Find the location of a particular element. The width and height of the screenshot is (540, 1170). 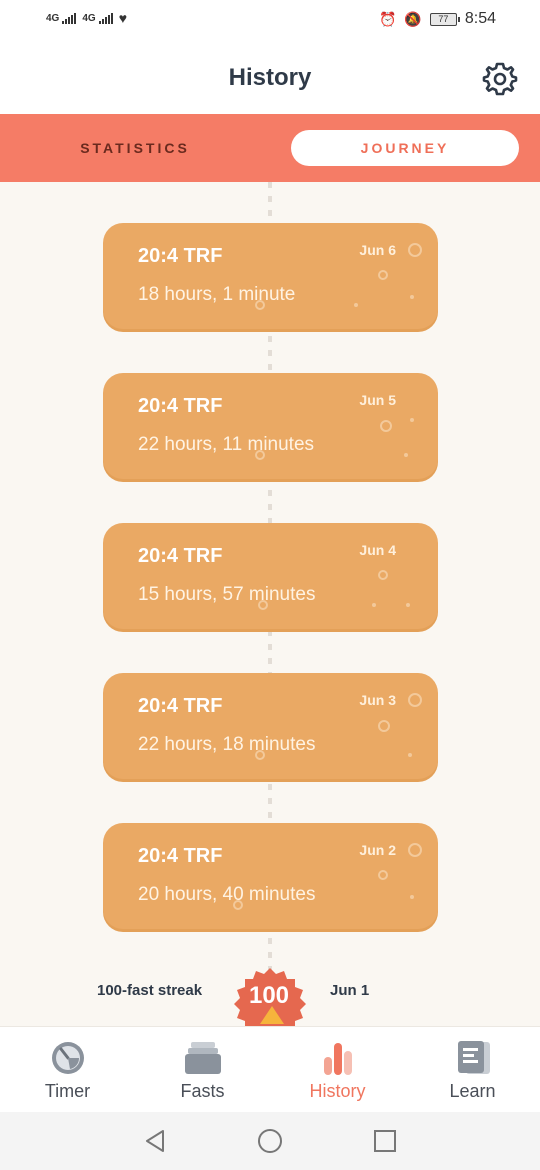

settings-button is located at coordinates (500, 78).